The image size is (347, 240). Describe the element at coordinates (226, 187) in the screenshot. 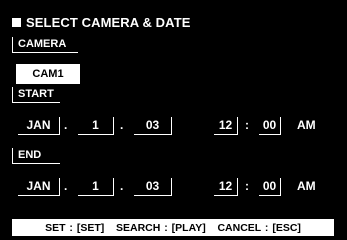

I see `end-hour-field: 12` at that location.